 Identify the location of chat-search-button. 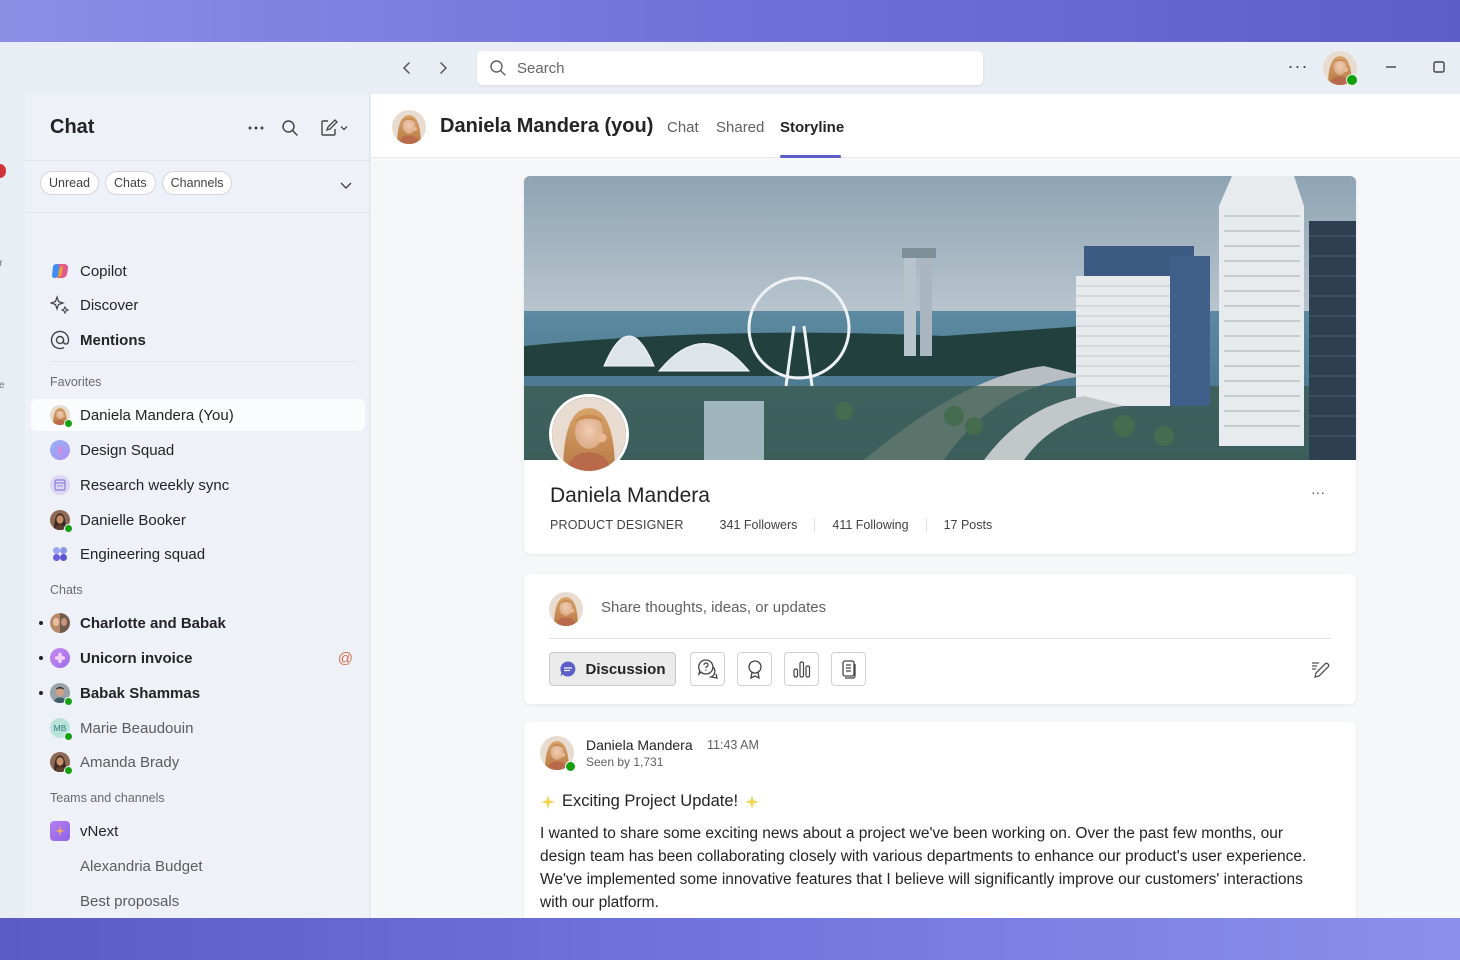
(290, 128).